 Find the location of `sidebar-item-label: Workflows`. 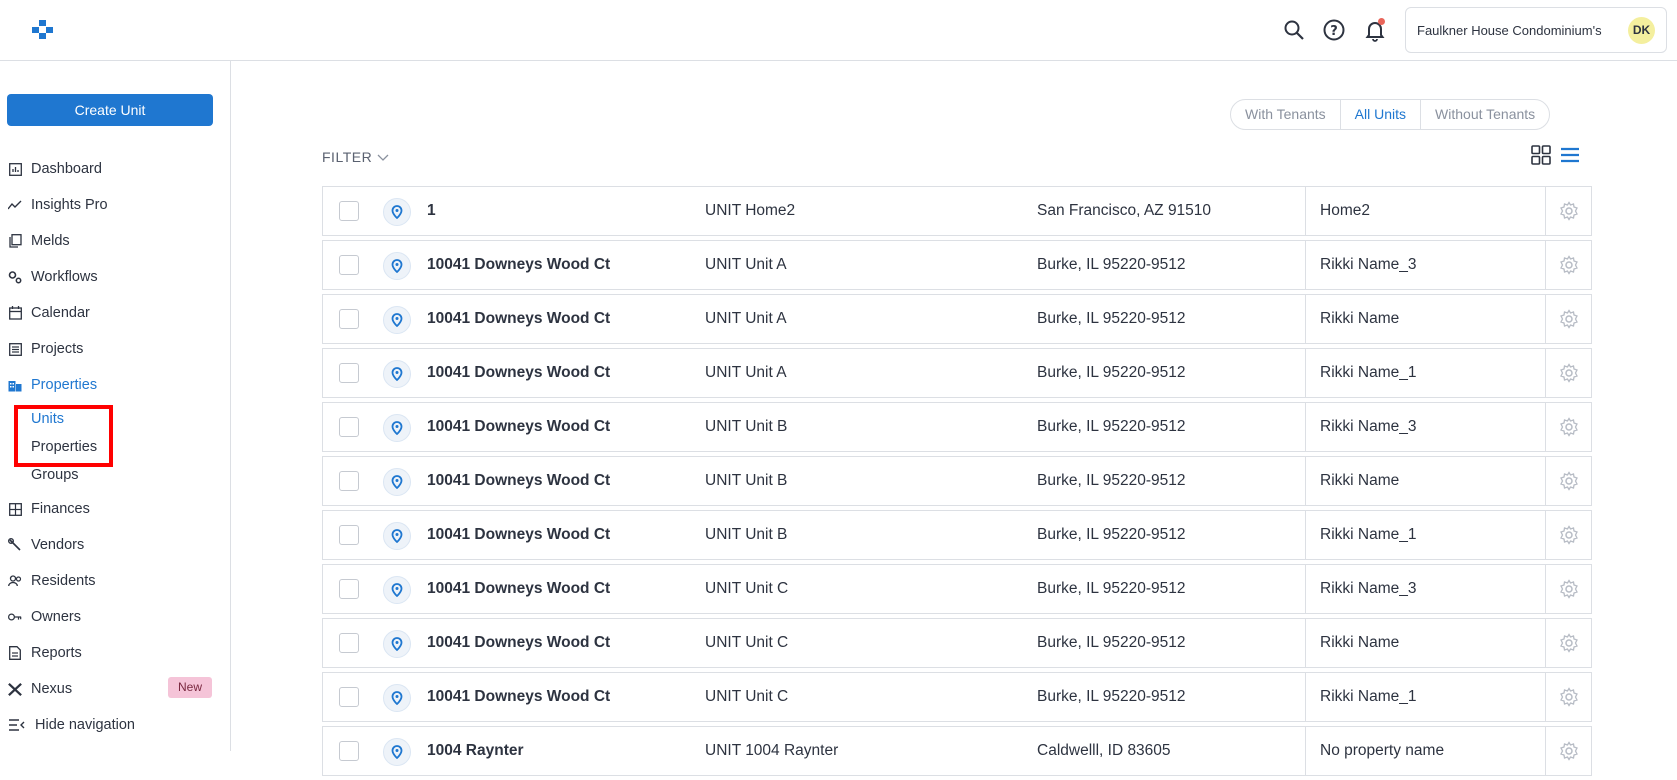

sidebar-item-label: Workflows is located at coordinates (64, 277).